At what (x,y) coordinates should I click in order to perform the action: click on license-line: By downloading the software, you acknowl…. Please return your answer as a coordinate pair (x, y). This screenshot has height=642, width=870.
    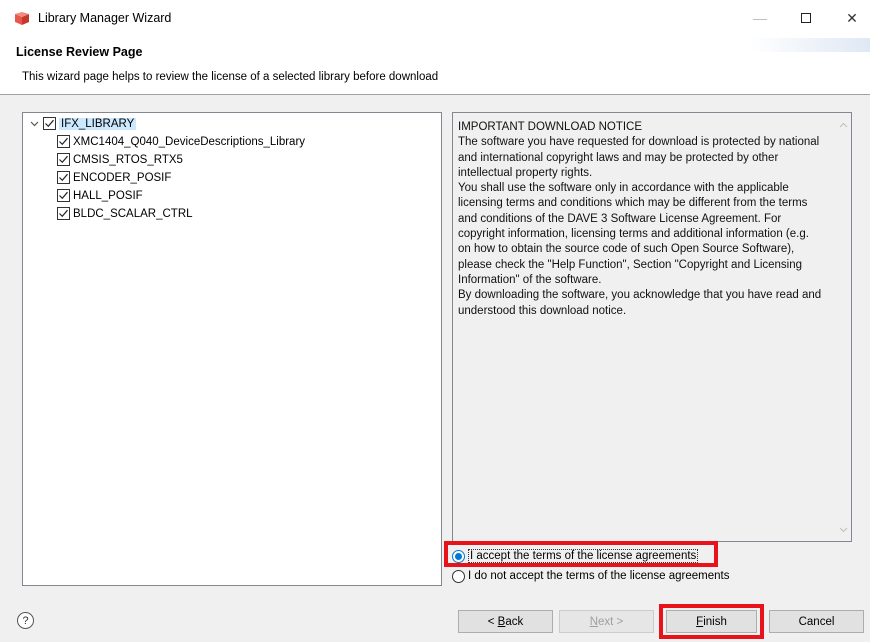
    Looking at the image, I should click on (640, 295).